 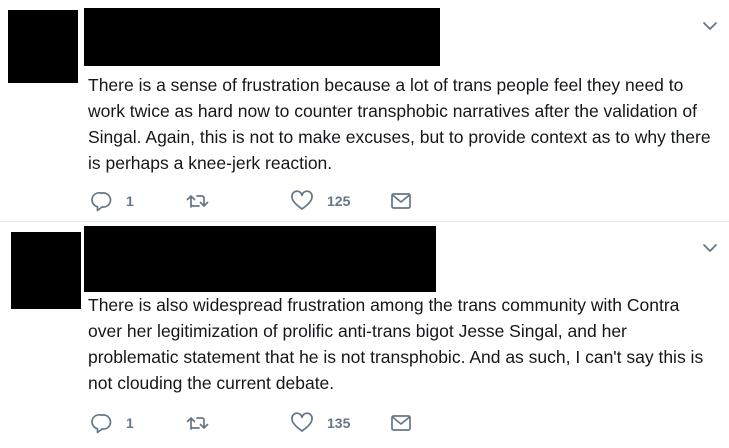 What do you see at coordinates (261, 201) in the screenshot?
I see `tweet-actions: 1 125` at bounding box center [261, 201].